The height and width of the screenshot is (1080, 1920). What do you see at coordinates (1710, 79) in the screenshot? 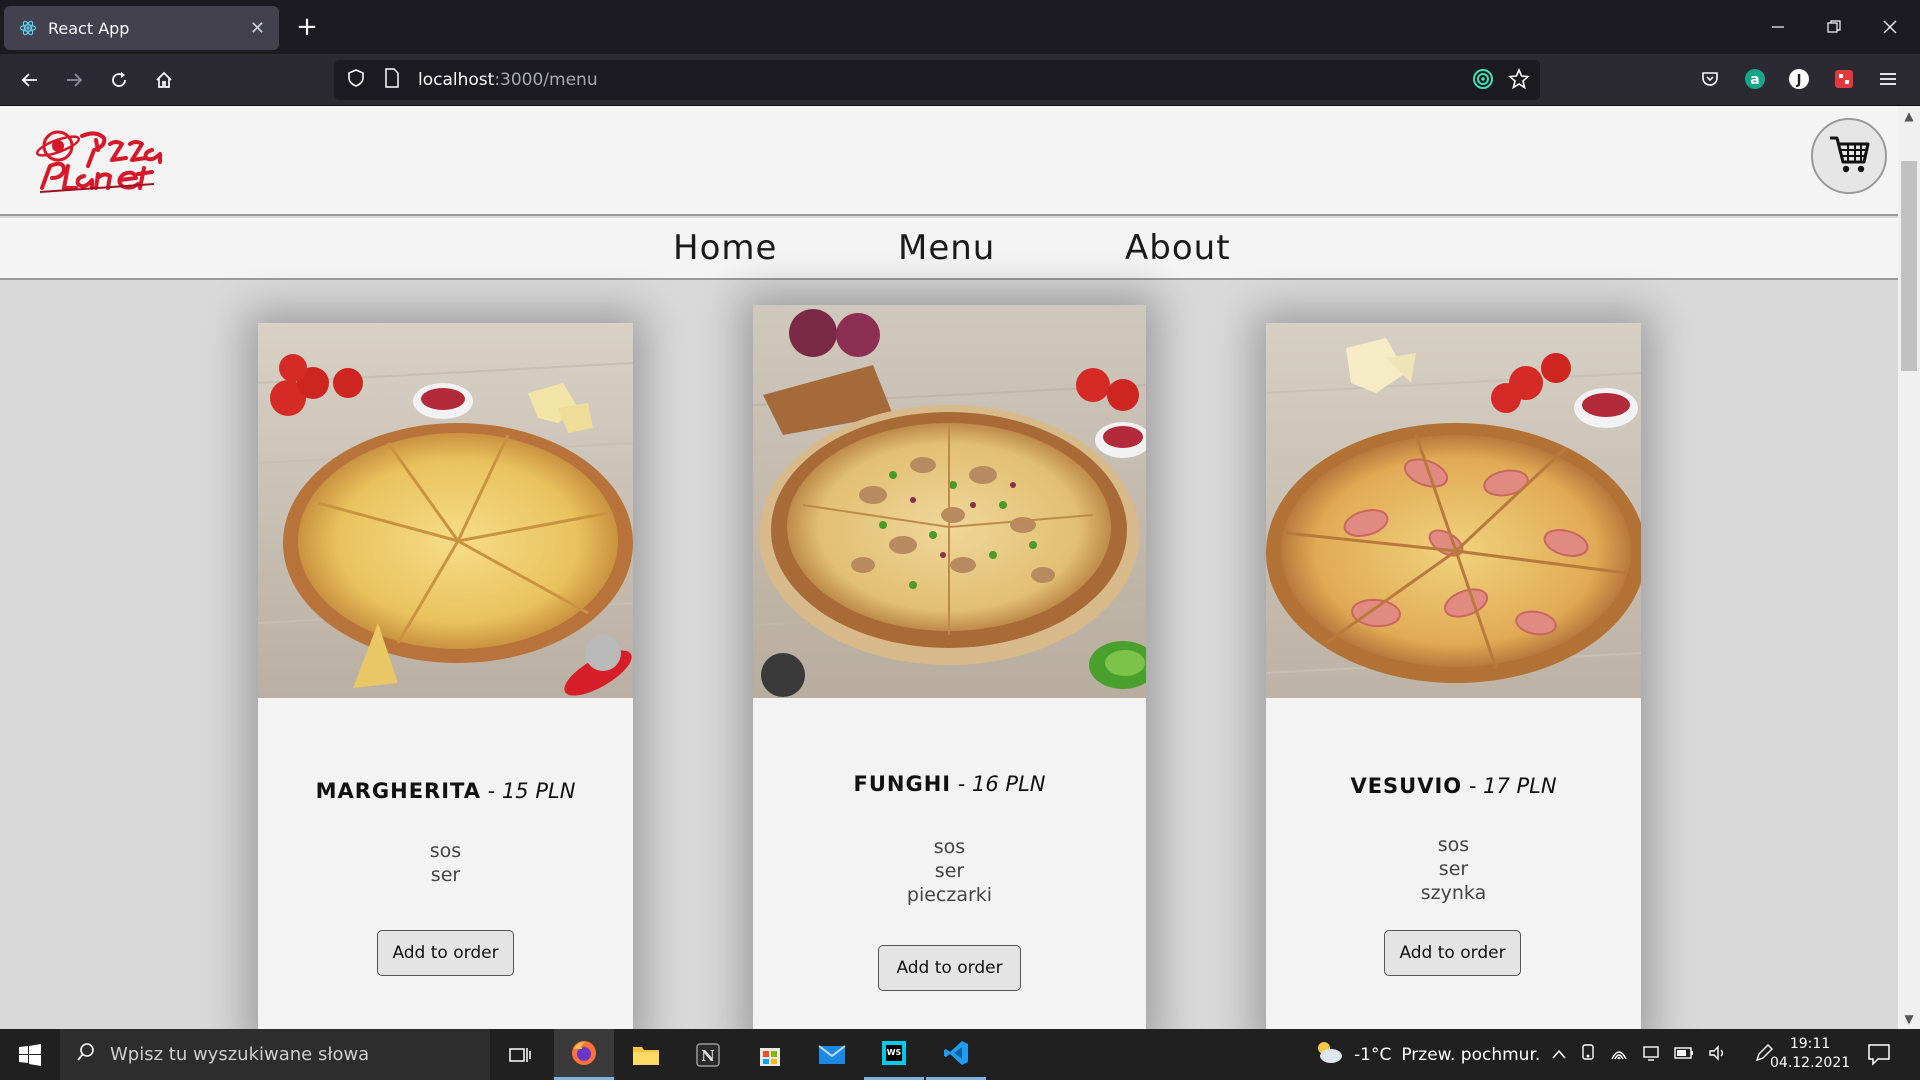
I see `pocket-icon` at bounding box center [1710, 79].